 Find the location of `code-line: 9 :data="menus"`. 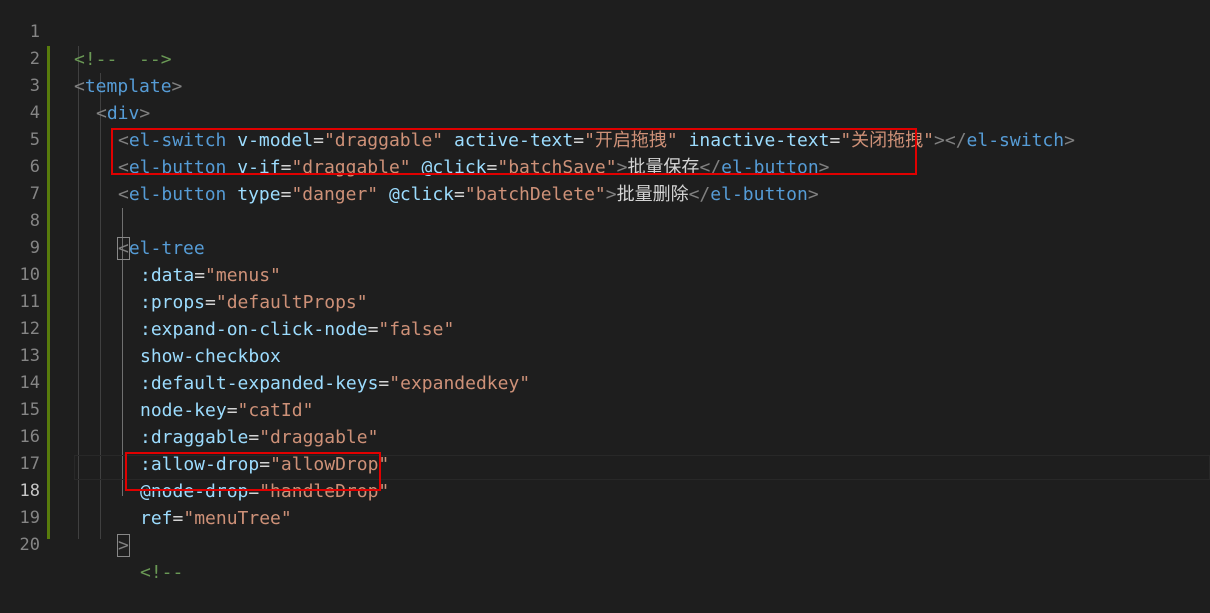

code-line: 9 :data="menus" is located at coordinates (605, 247).